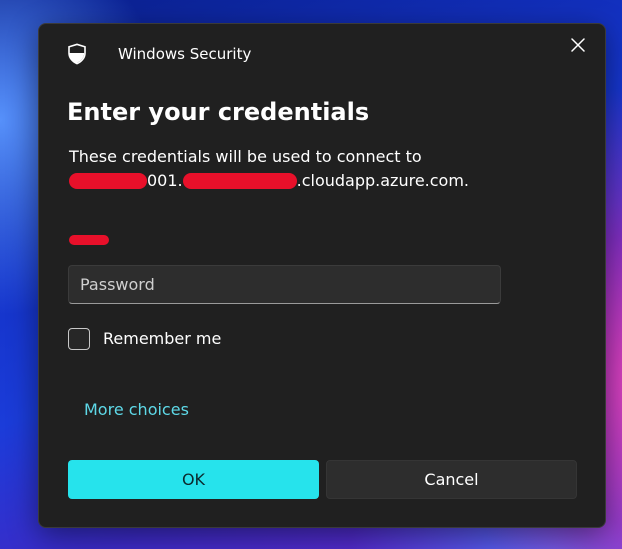  What do you see at coordinates (77, 54) in the screenshot?
I see `shield-icon` at bounding box center [77, 54].